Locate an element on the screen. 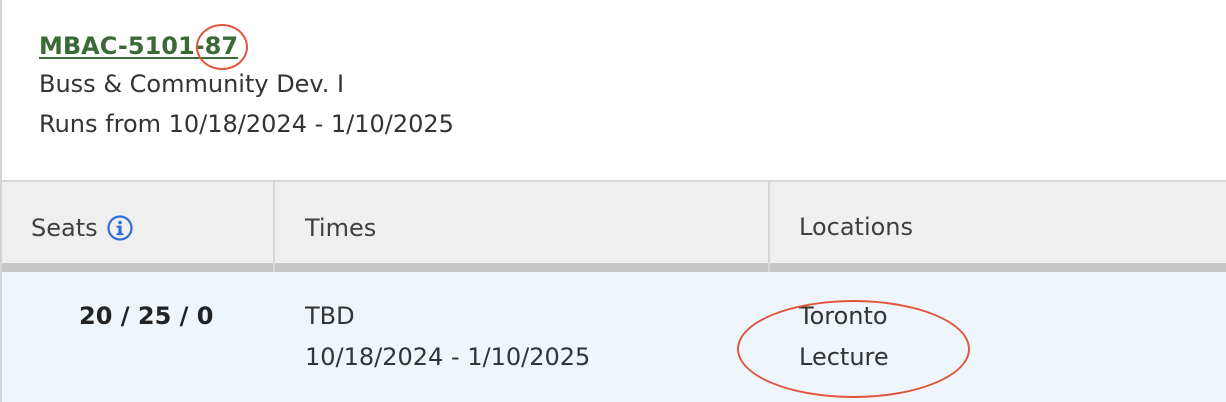 This screenshot has height=402, width=1226. seats-column-header: Seats is located at coordinates (138, 227).